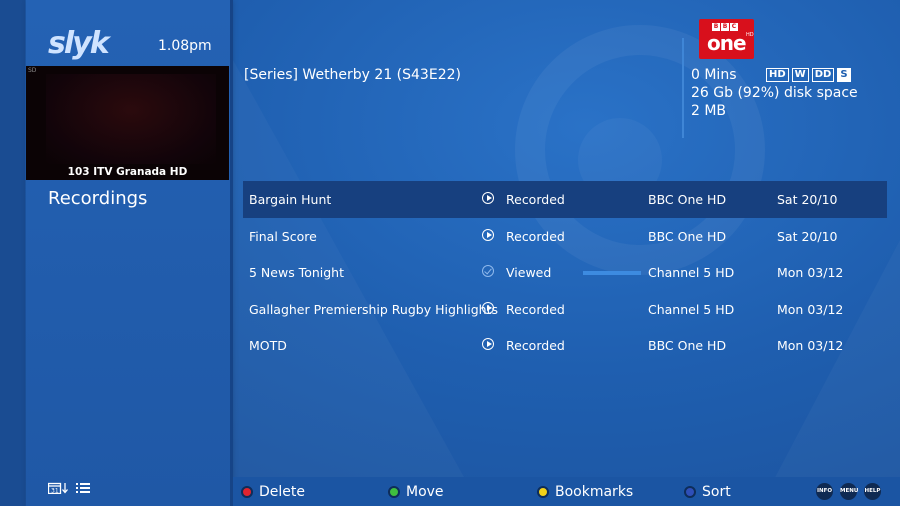  Describe the element at coordinates (12, 253) in the screenshot. I see `left-edge-strip` at that location.